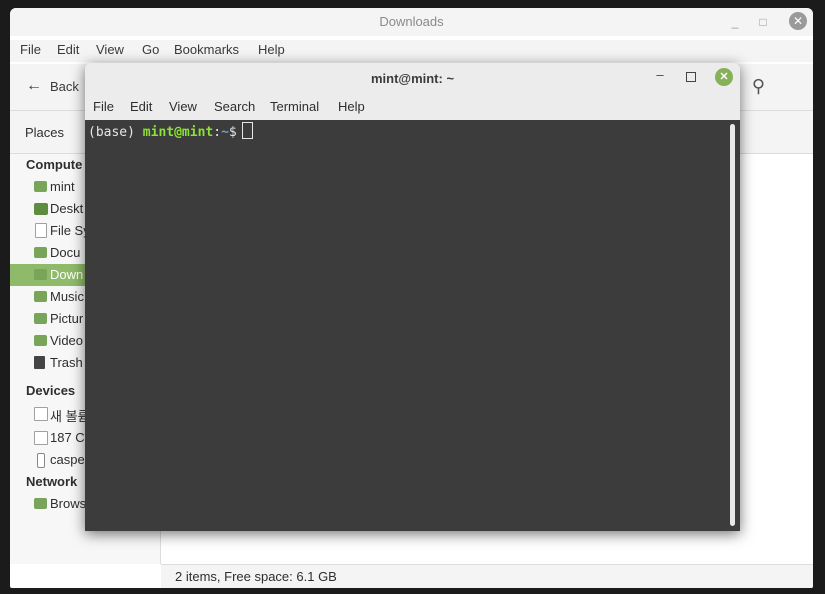 This screenshot has width=825, height=594. I want to click on fm-menu-help: Help, so click(271, 49).